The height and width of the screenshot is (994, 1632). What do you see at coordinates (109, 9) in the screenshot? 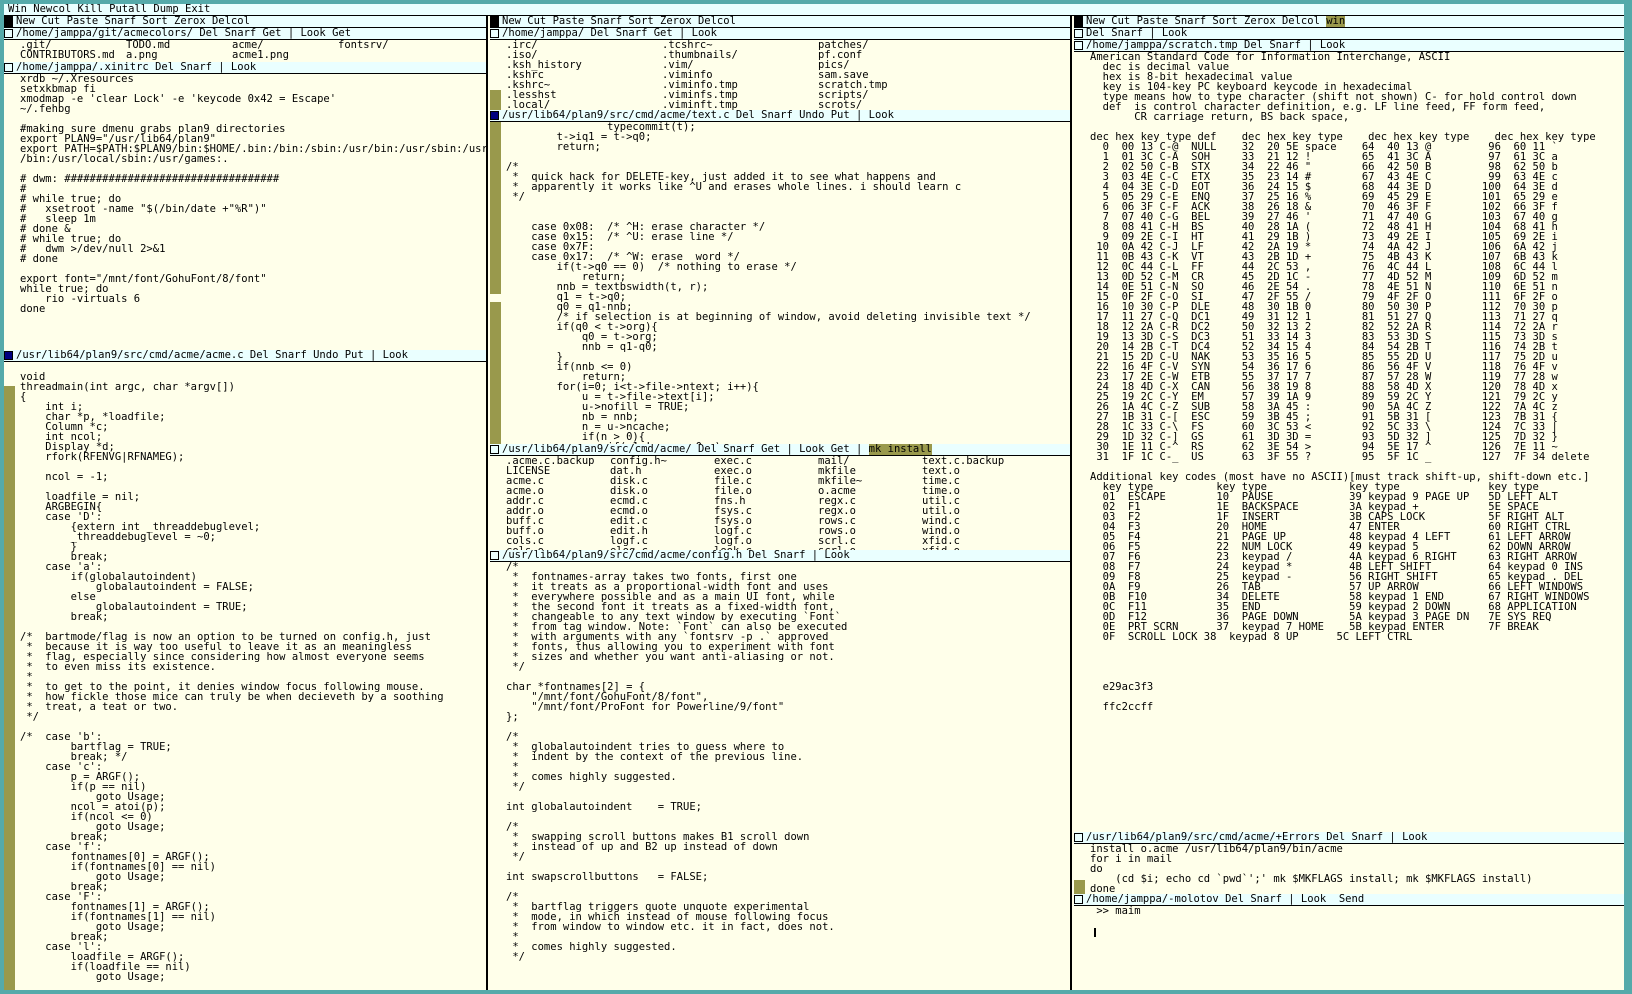
I see `row-tag-text: Win Newcol Kill Putall Dump Exit` at bounding box center [109, 9].